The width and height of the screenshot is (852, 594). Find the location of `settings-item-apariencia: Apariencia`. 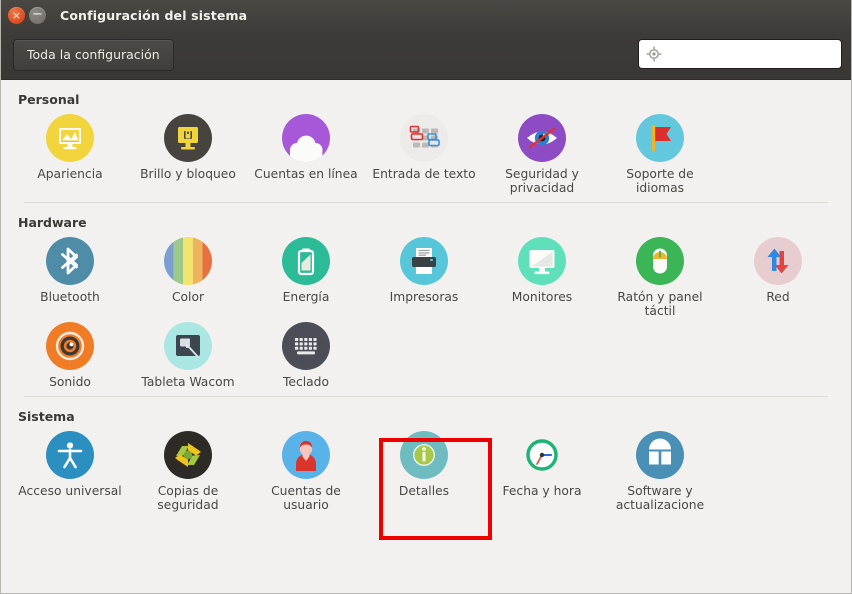

settings-item-apariencia: Apariencia is located at coordinates (70, 152).